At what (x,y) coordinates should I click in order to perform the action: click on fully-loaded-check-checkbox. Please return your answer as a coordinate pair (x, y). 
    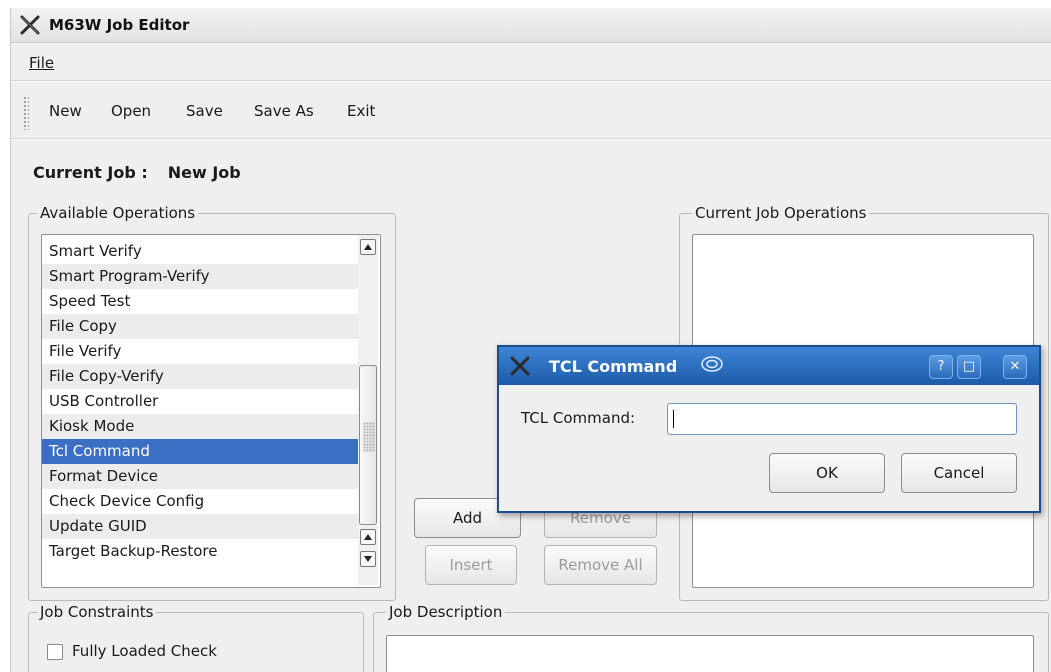
    Looking at the image, I should click on (55, 652).